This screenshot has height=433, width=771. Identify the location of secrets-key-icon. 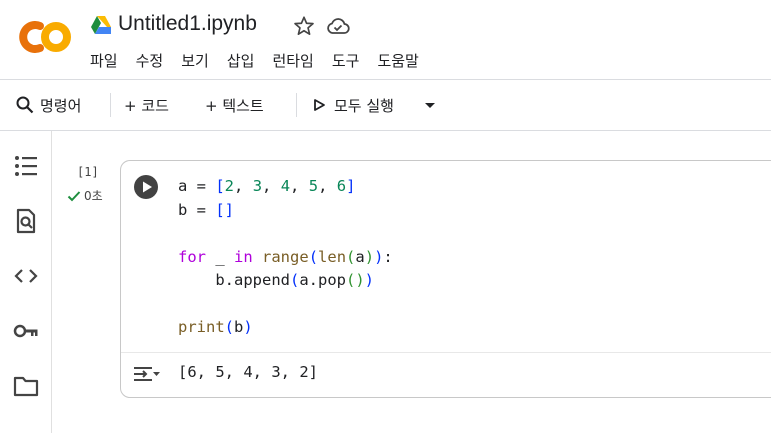
(26, 331).